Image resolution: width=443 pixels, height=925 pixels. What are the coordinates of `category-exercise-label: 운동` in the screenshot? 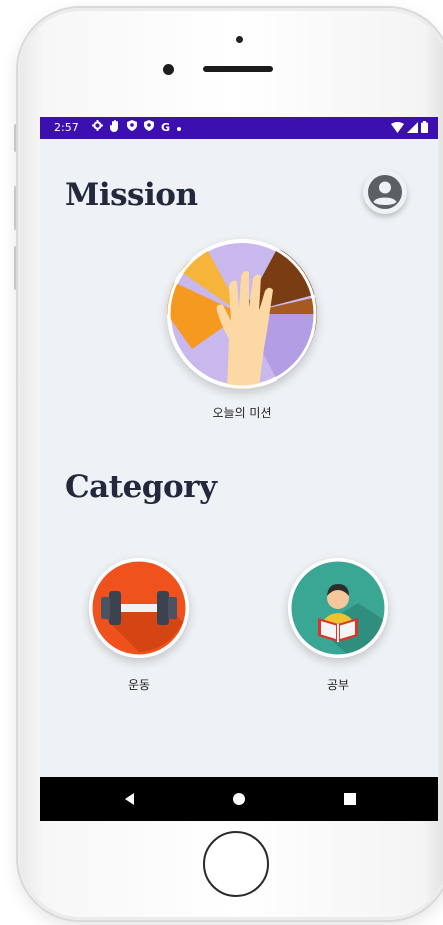 It's located at (139, 685).